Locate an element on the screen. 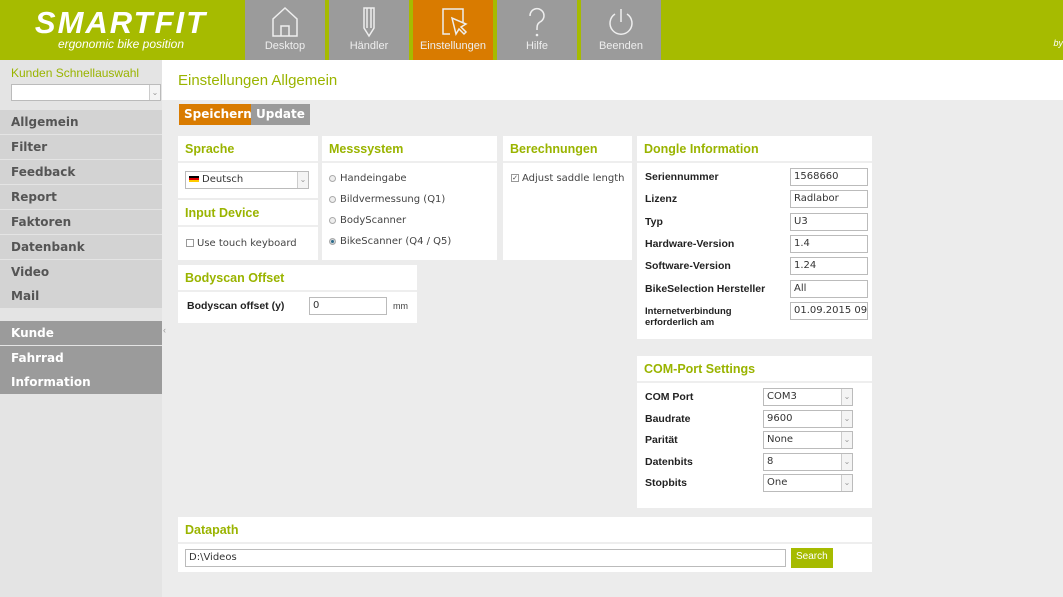 This screenshot has width=1063, height=597. dongle-value: 1568660 is located at coordinates (829, 177).